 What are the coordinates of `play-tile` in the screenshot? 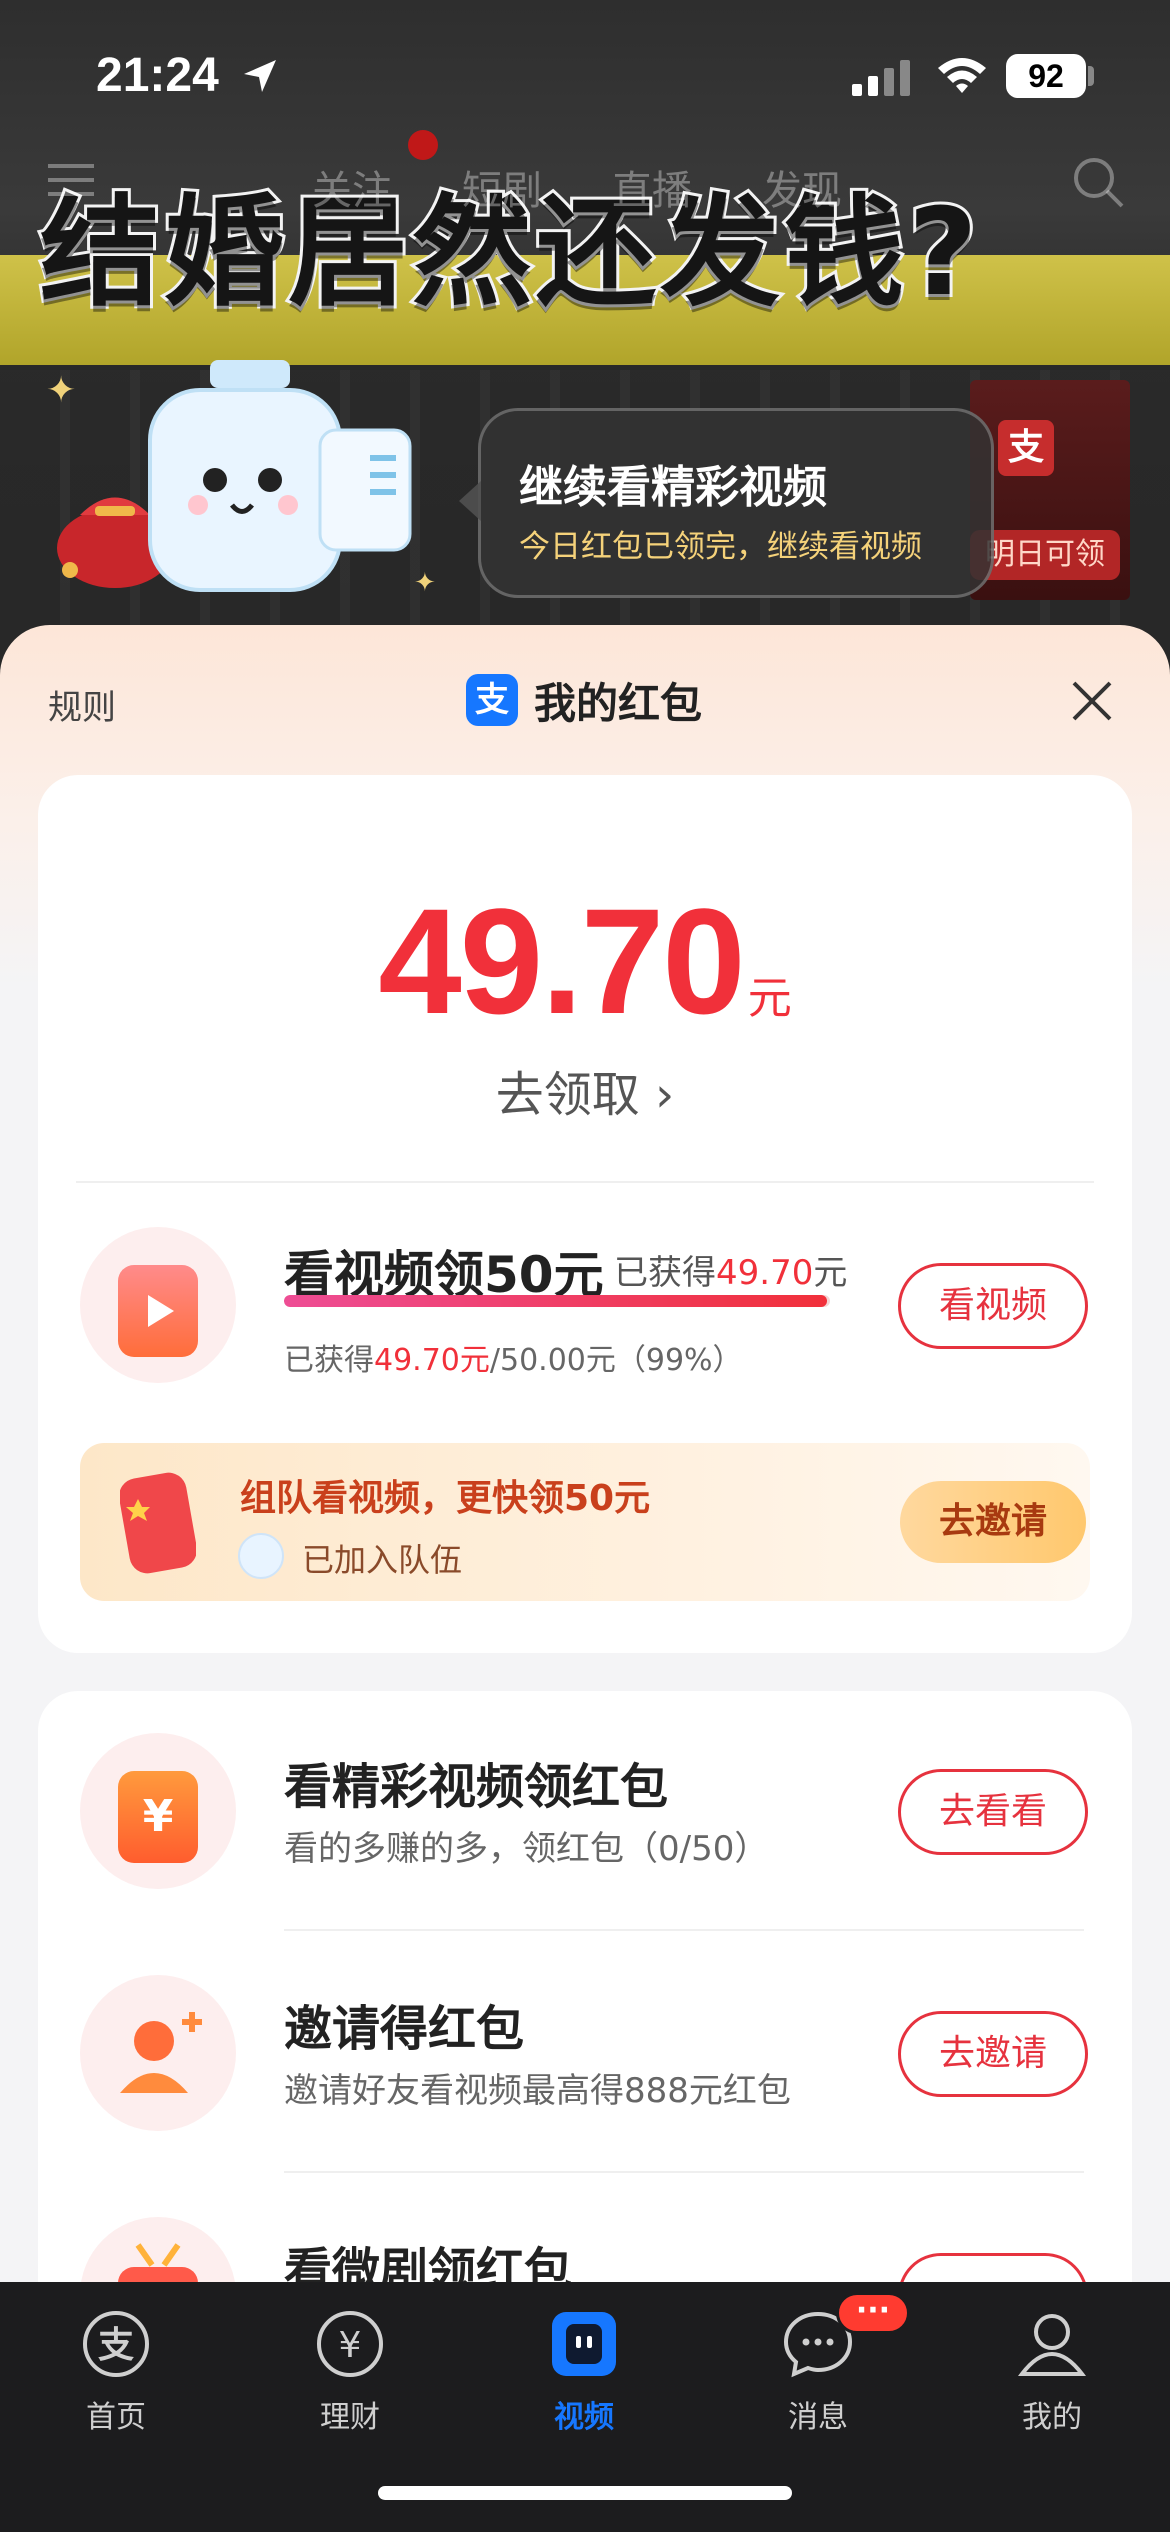 It's located at (158, 1311).